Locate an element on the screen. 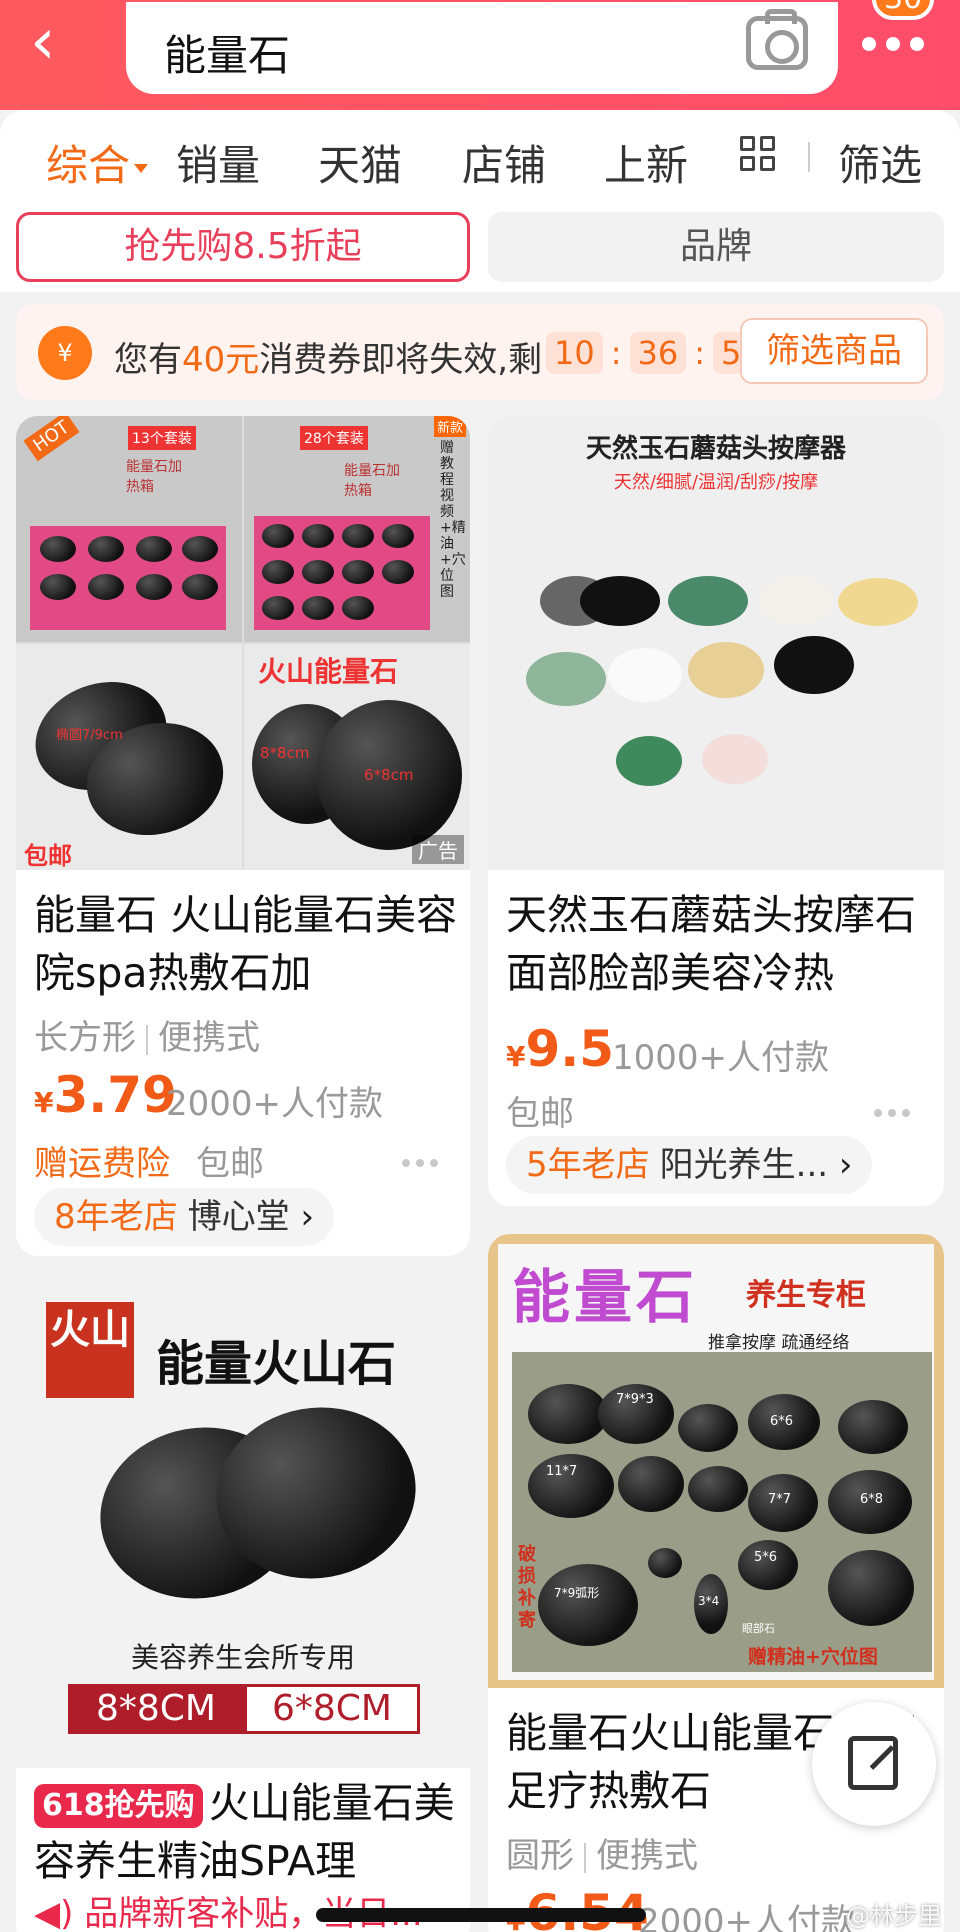 This screenshot has height=1932, width=960. image-text: 6*6 is located at coordinates (782, 1421).